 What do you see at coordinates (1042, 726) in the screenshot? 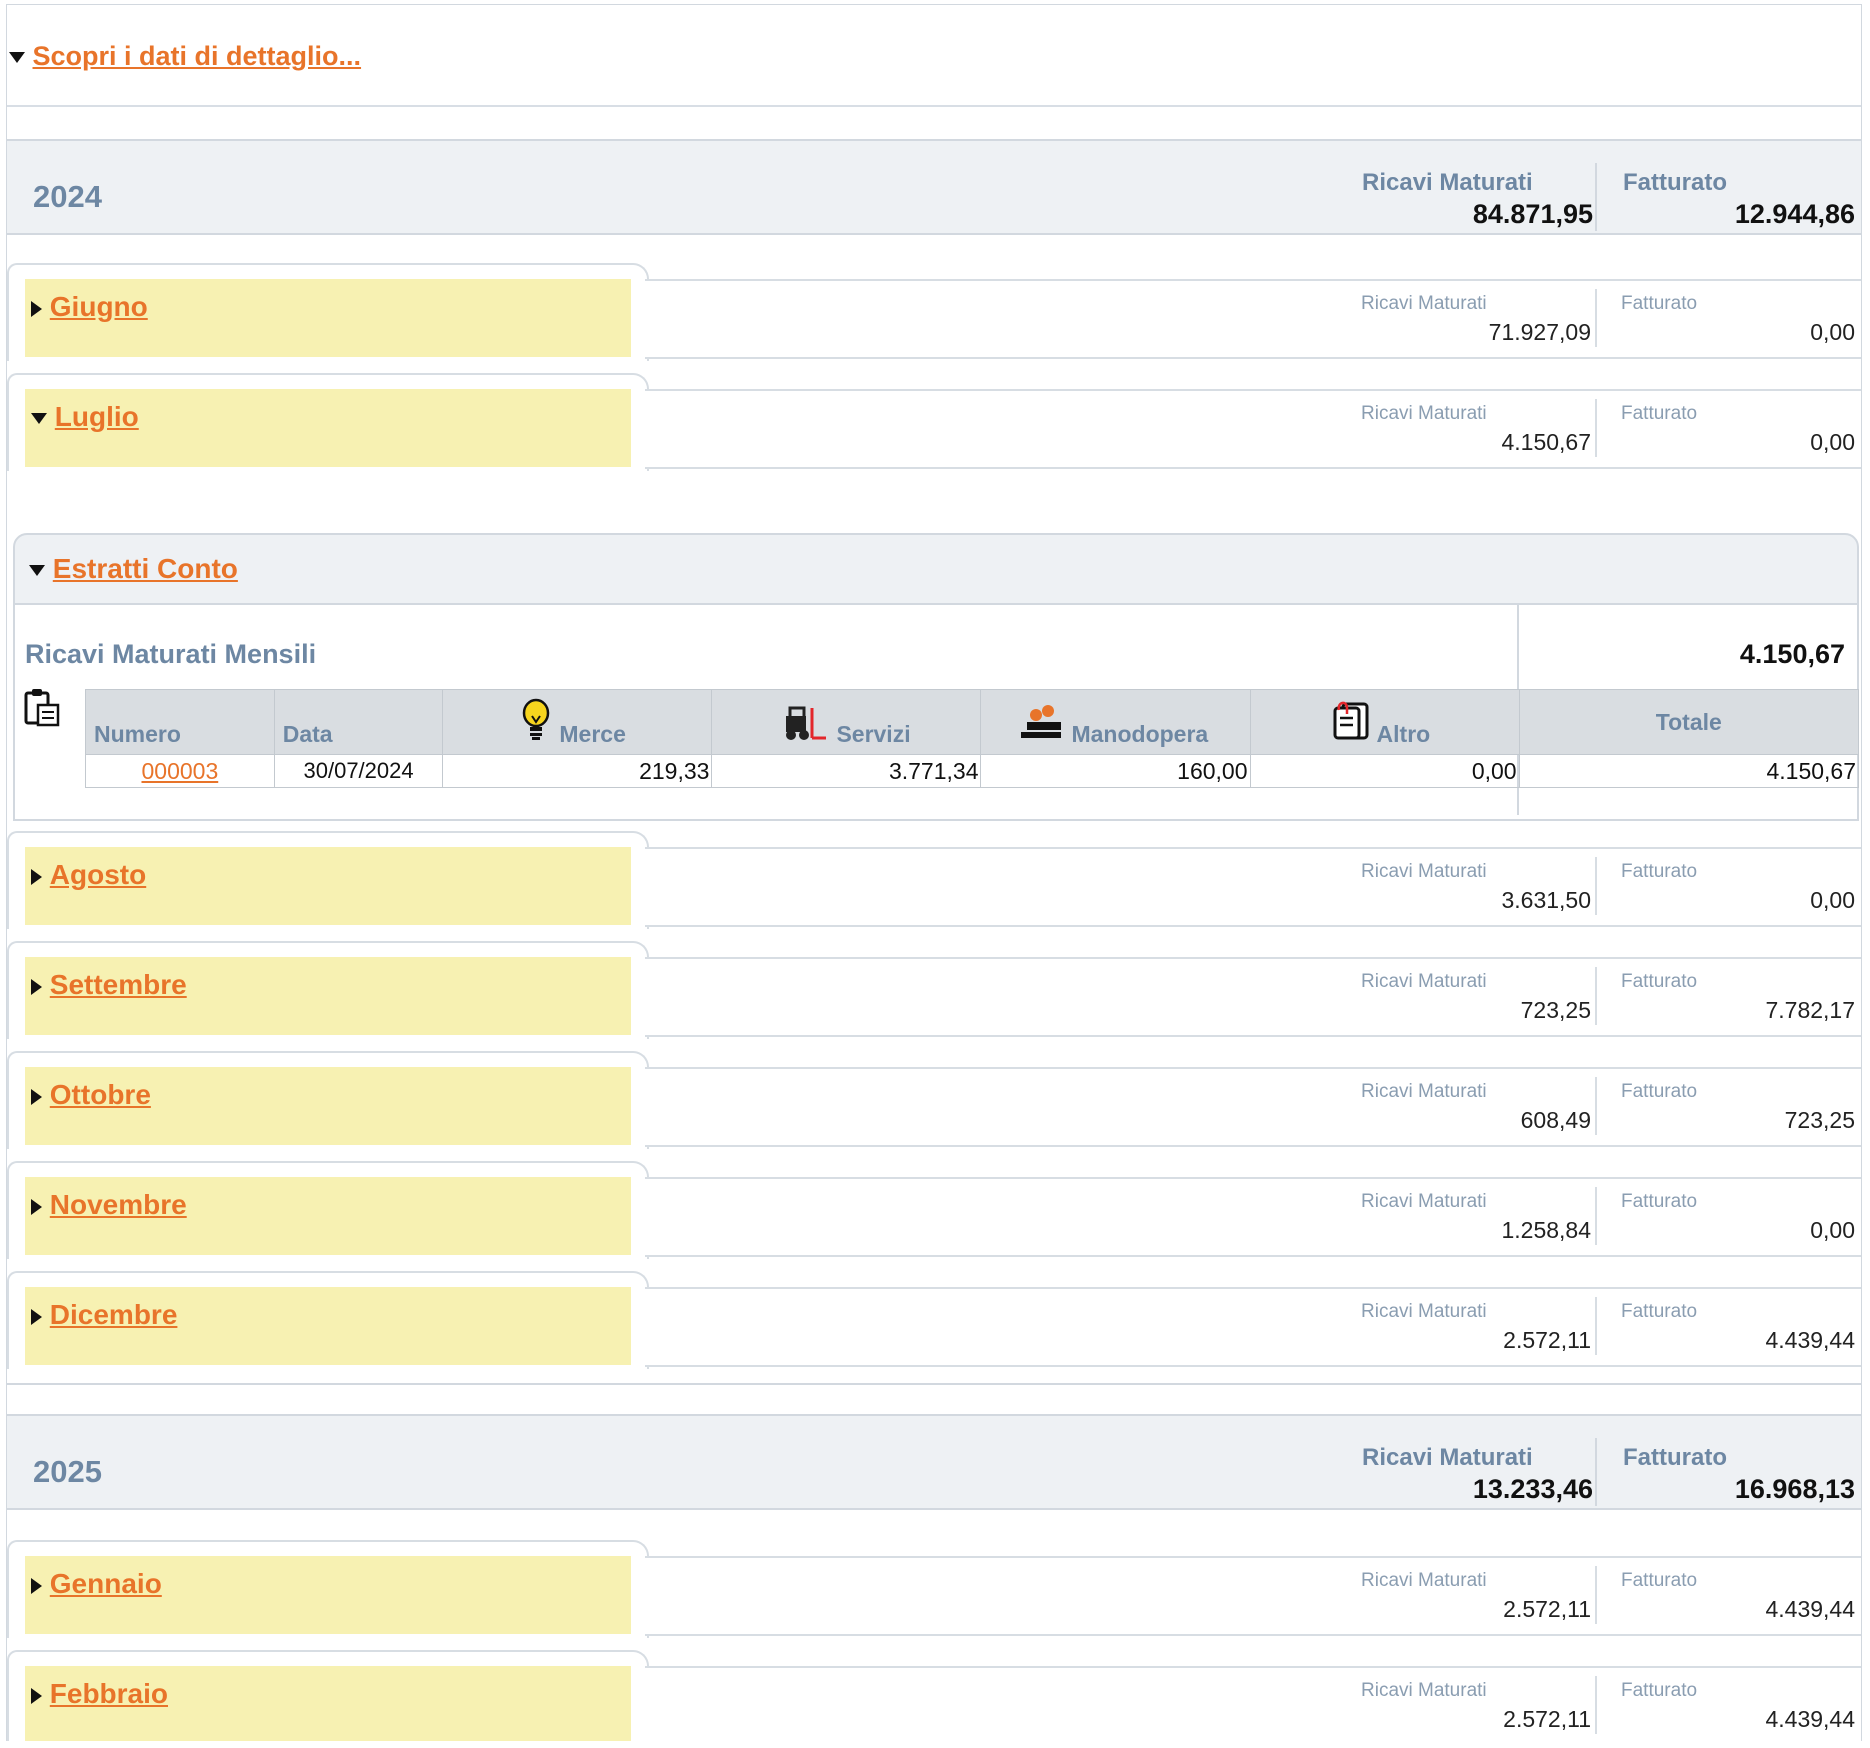
I see `workers-icon` at bounding box center [1042, 726].